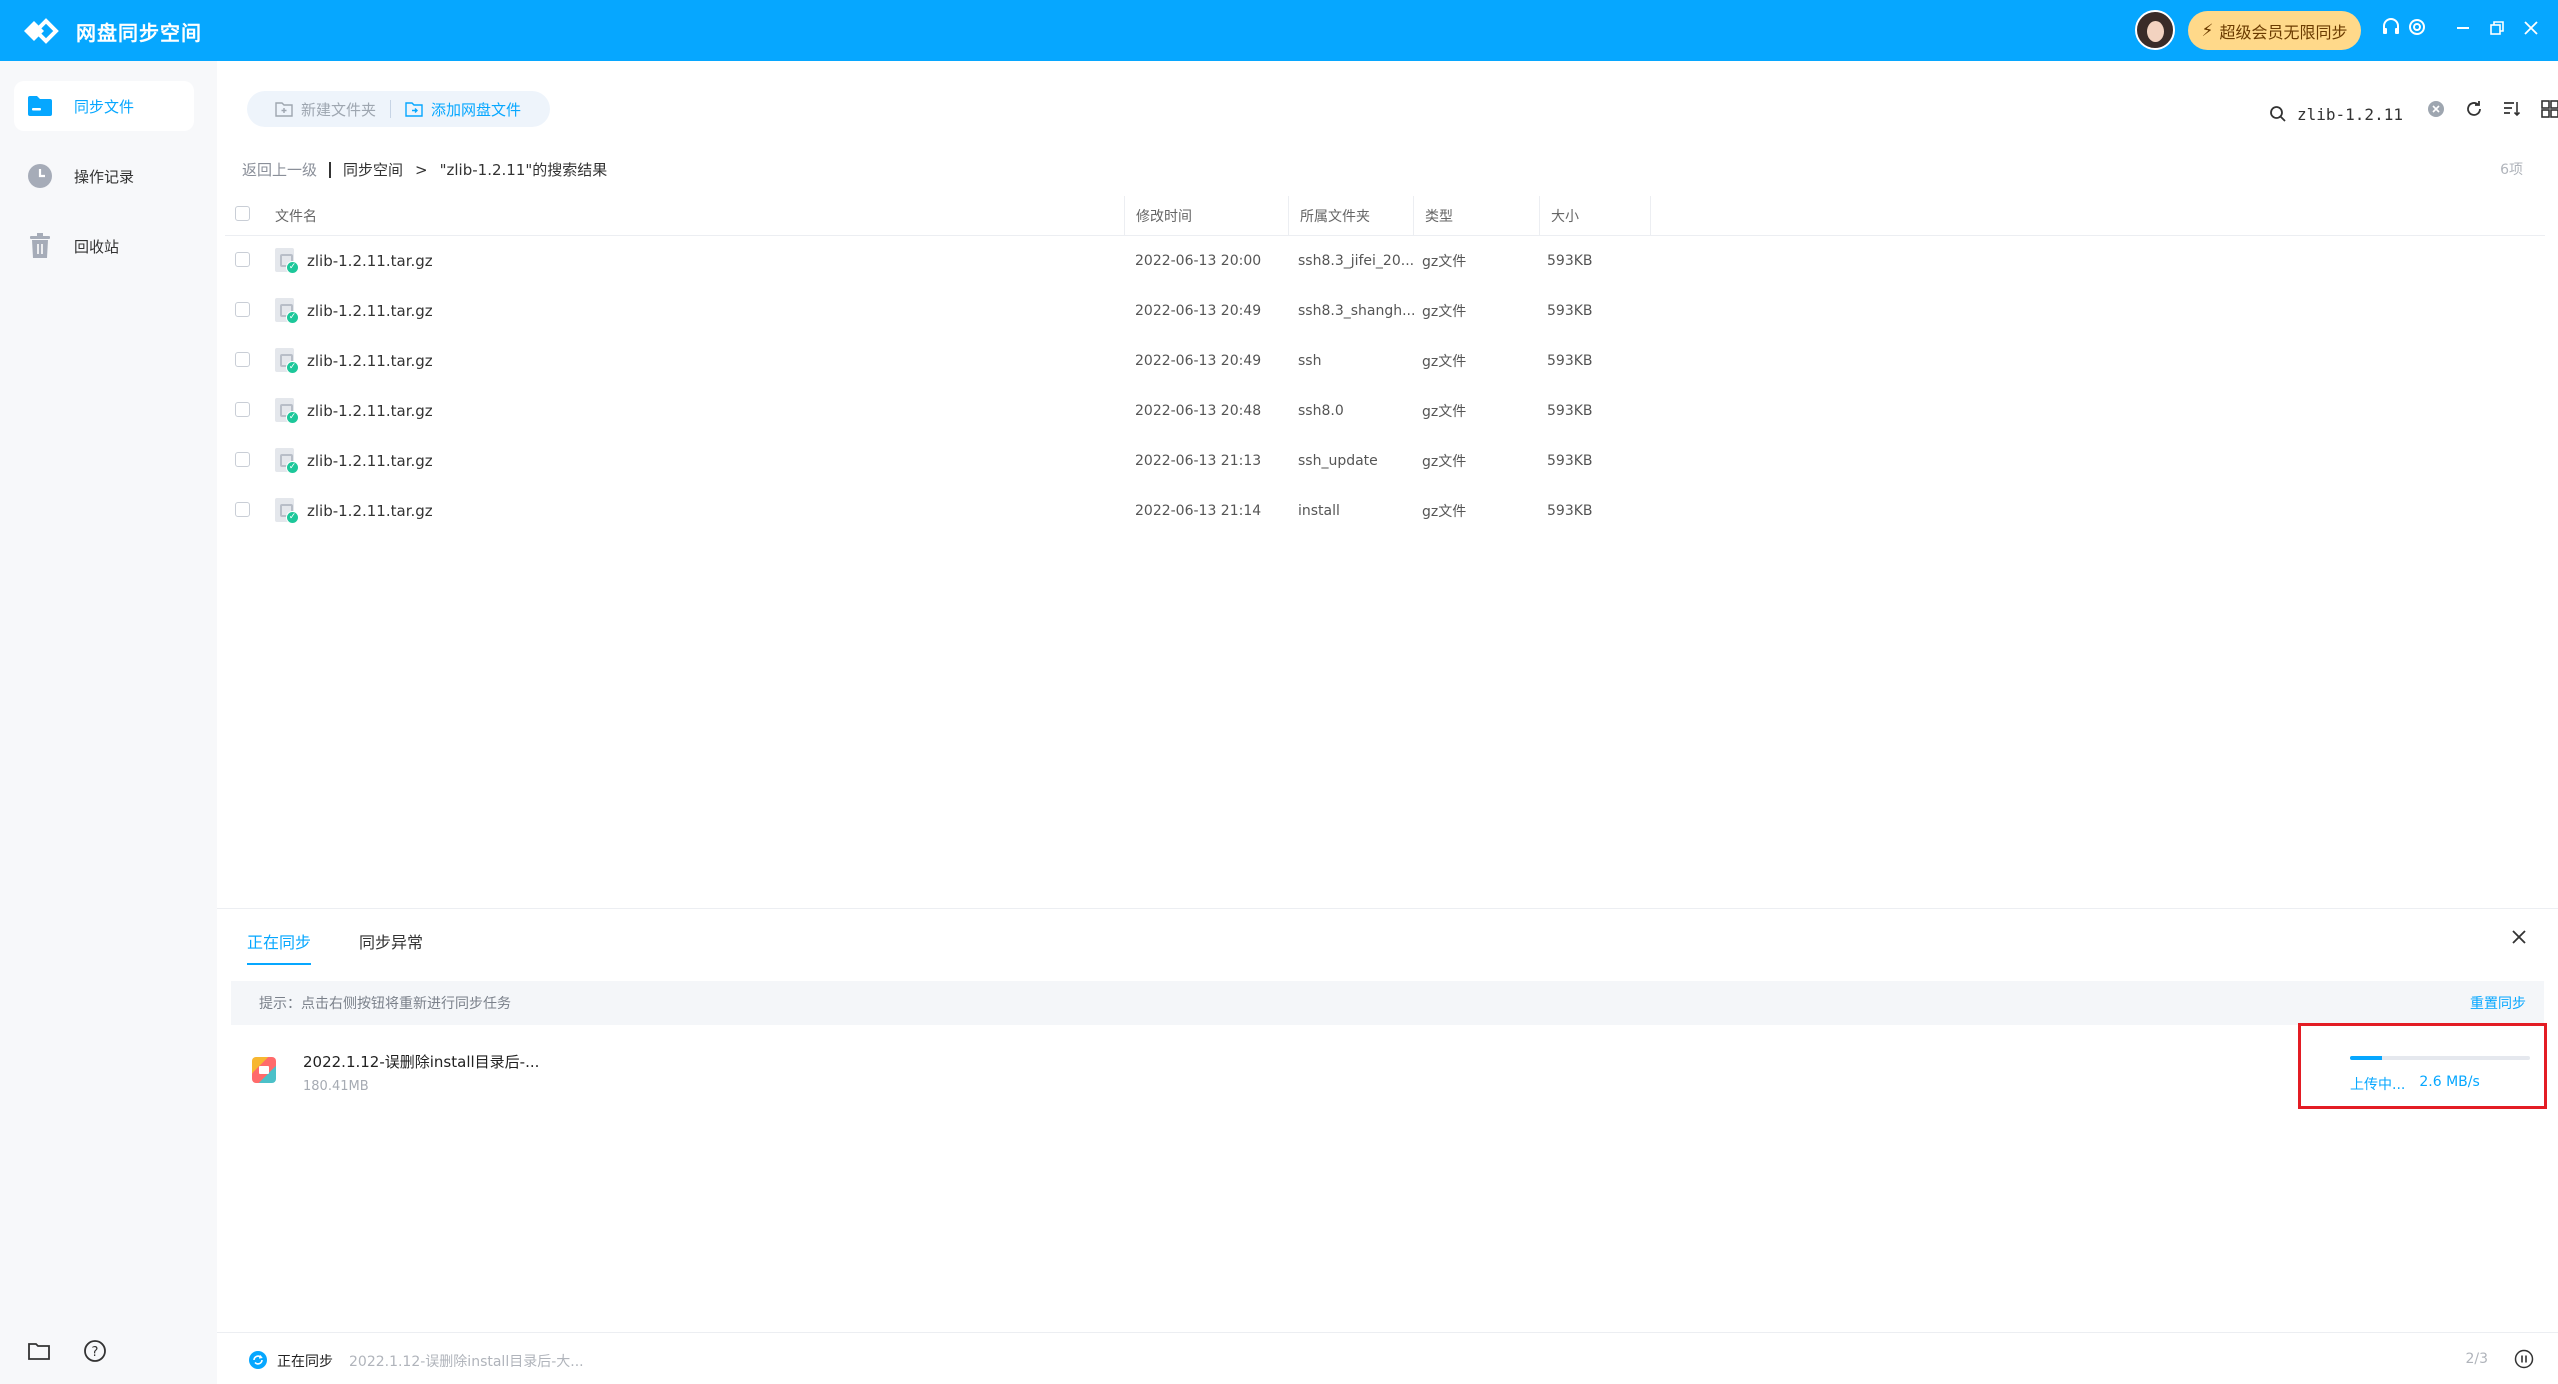 This screenshot has height=1384, width=2558. Describe the element at coordinates (2476, 1359) in the screenshot. I see `footer-progress-count: 2/3` at that location.